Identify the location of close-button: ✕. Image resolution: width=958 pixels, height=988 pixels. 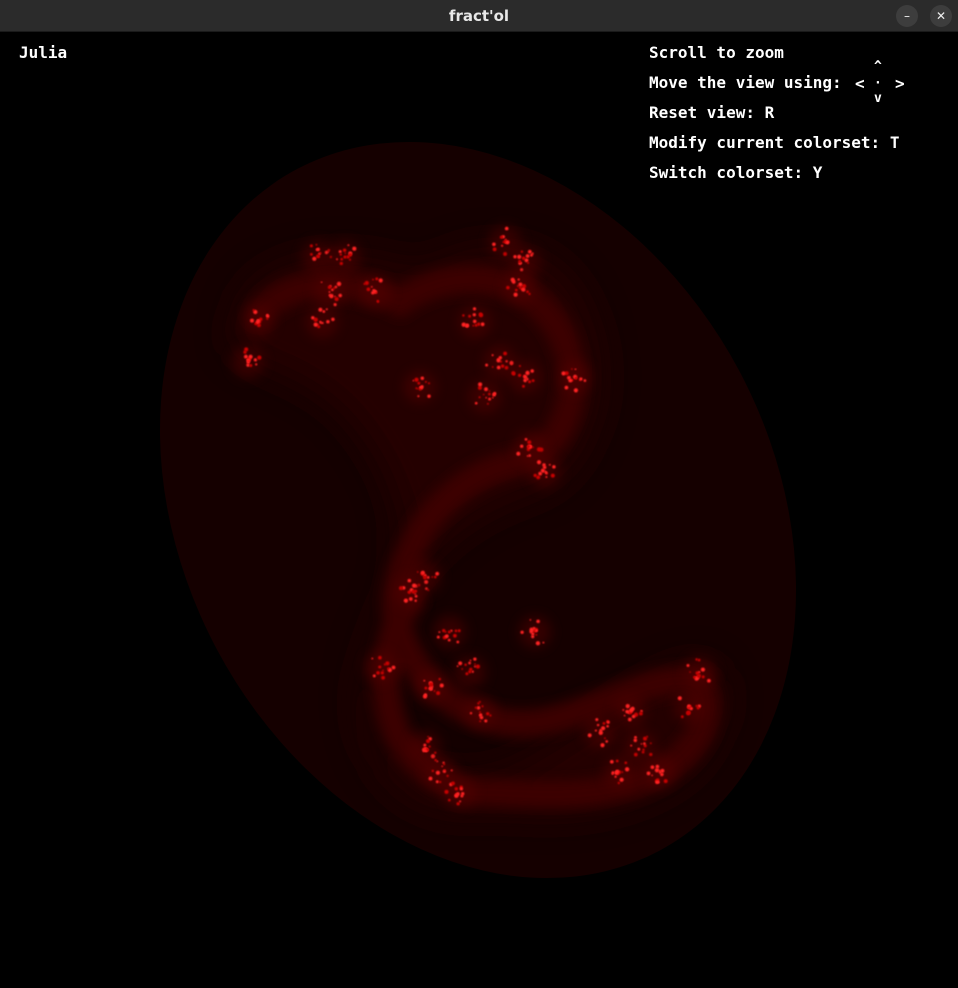
(941, 16).